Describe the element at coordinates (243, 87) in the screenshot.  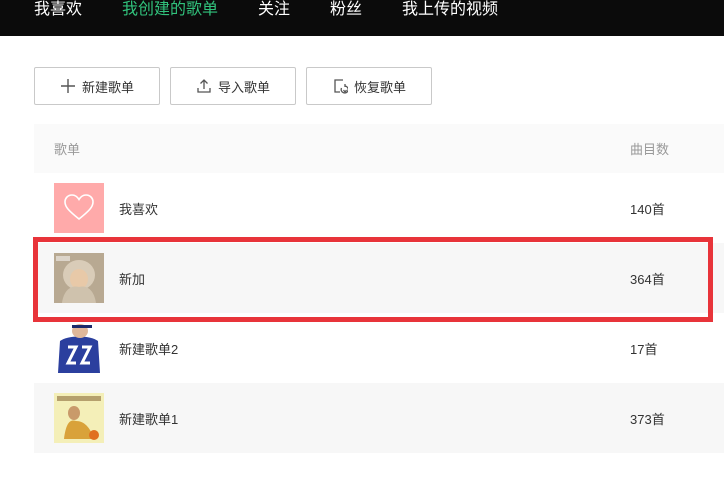
I see `import-playlist-label: 导入歌单` at that location.